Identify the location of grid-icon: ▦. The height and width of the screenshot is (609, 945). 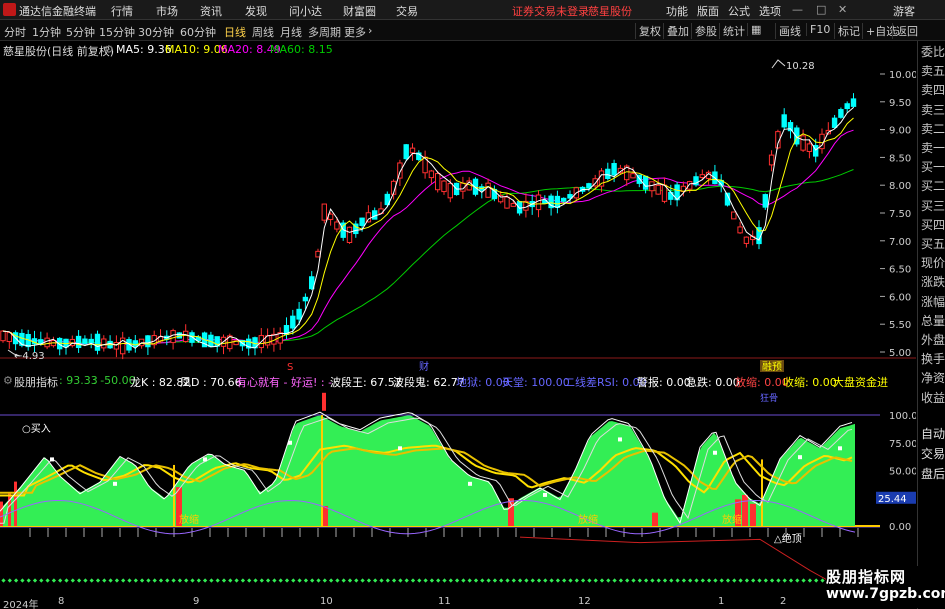
(754, 29).